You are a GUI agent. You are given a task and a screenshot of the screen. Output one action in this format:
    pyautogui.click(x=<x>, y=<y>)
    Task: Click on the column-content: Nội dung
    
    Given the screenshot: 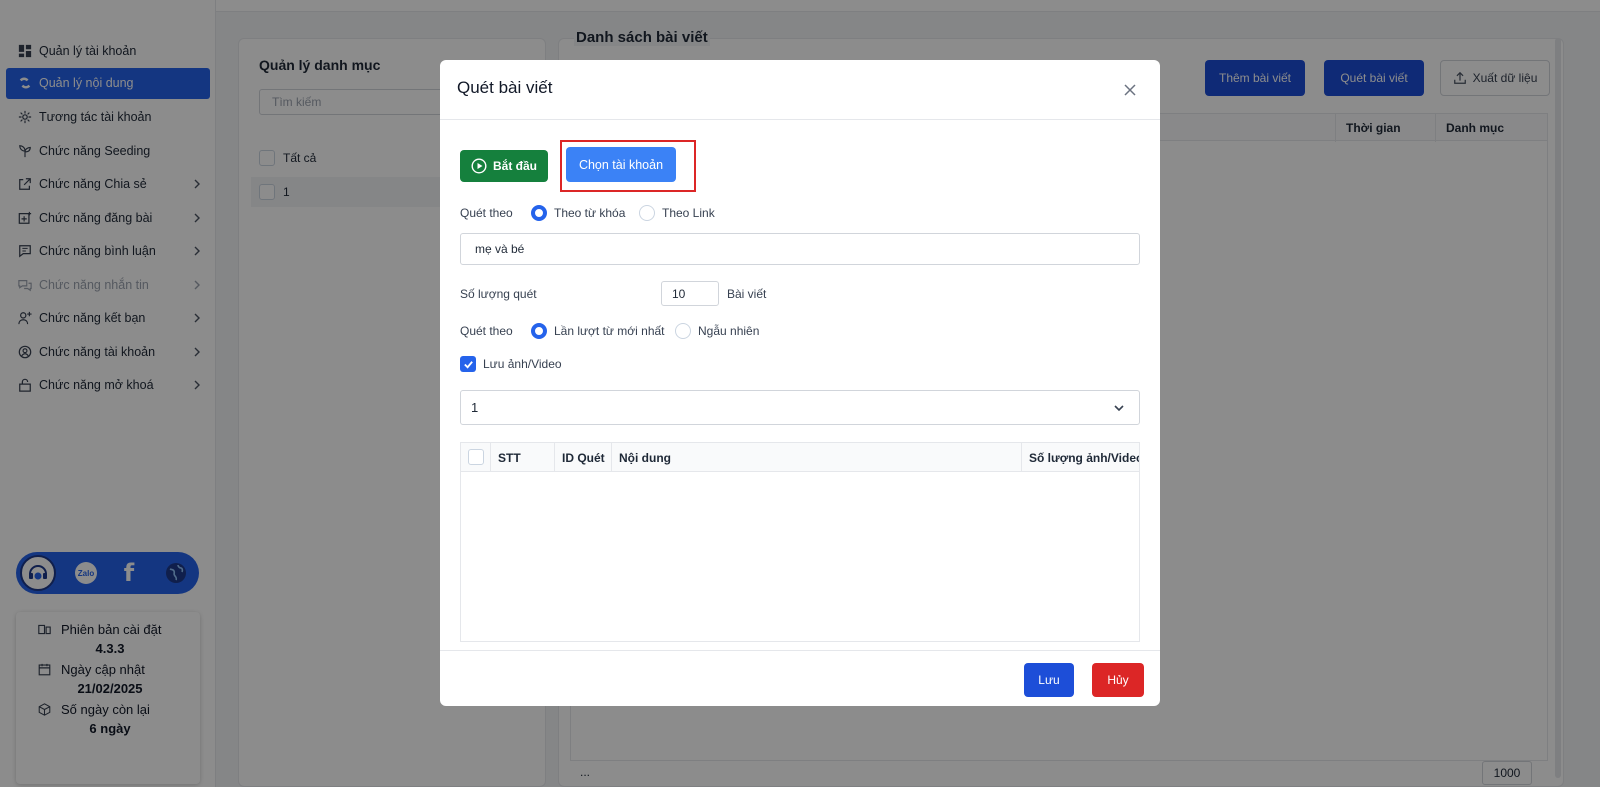 What is the action you would take?
    pyautogui.click(x=816, y=457)
    